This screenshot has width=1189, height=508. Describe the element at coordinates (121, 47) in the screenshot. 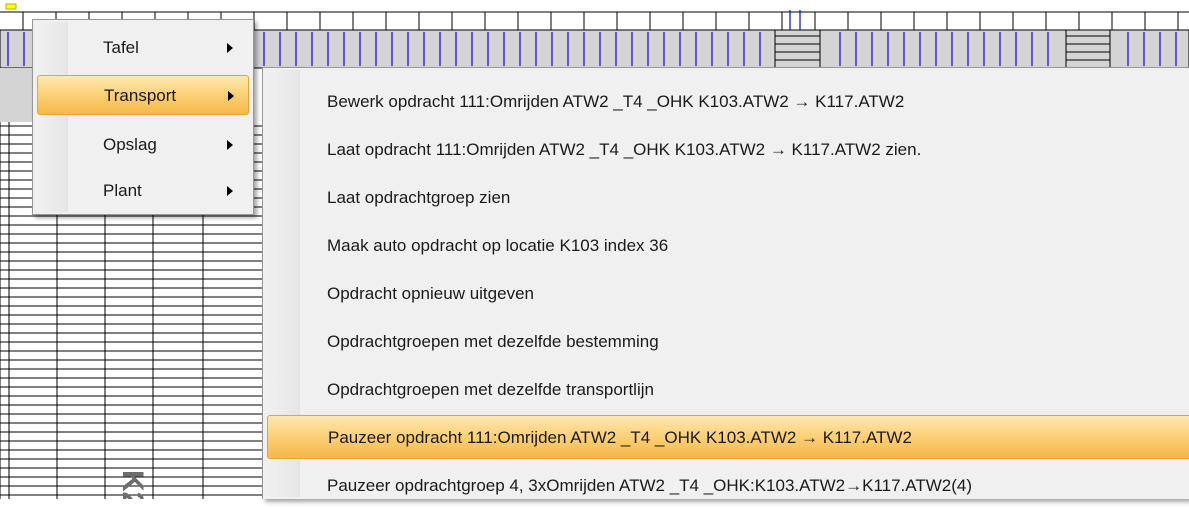

I see `menu-item-label: Tafel` at that location.